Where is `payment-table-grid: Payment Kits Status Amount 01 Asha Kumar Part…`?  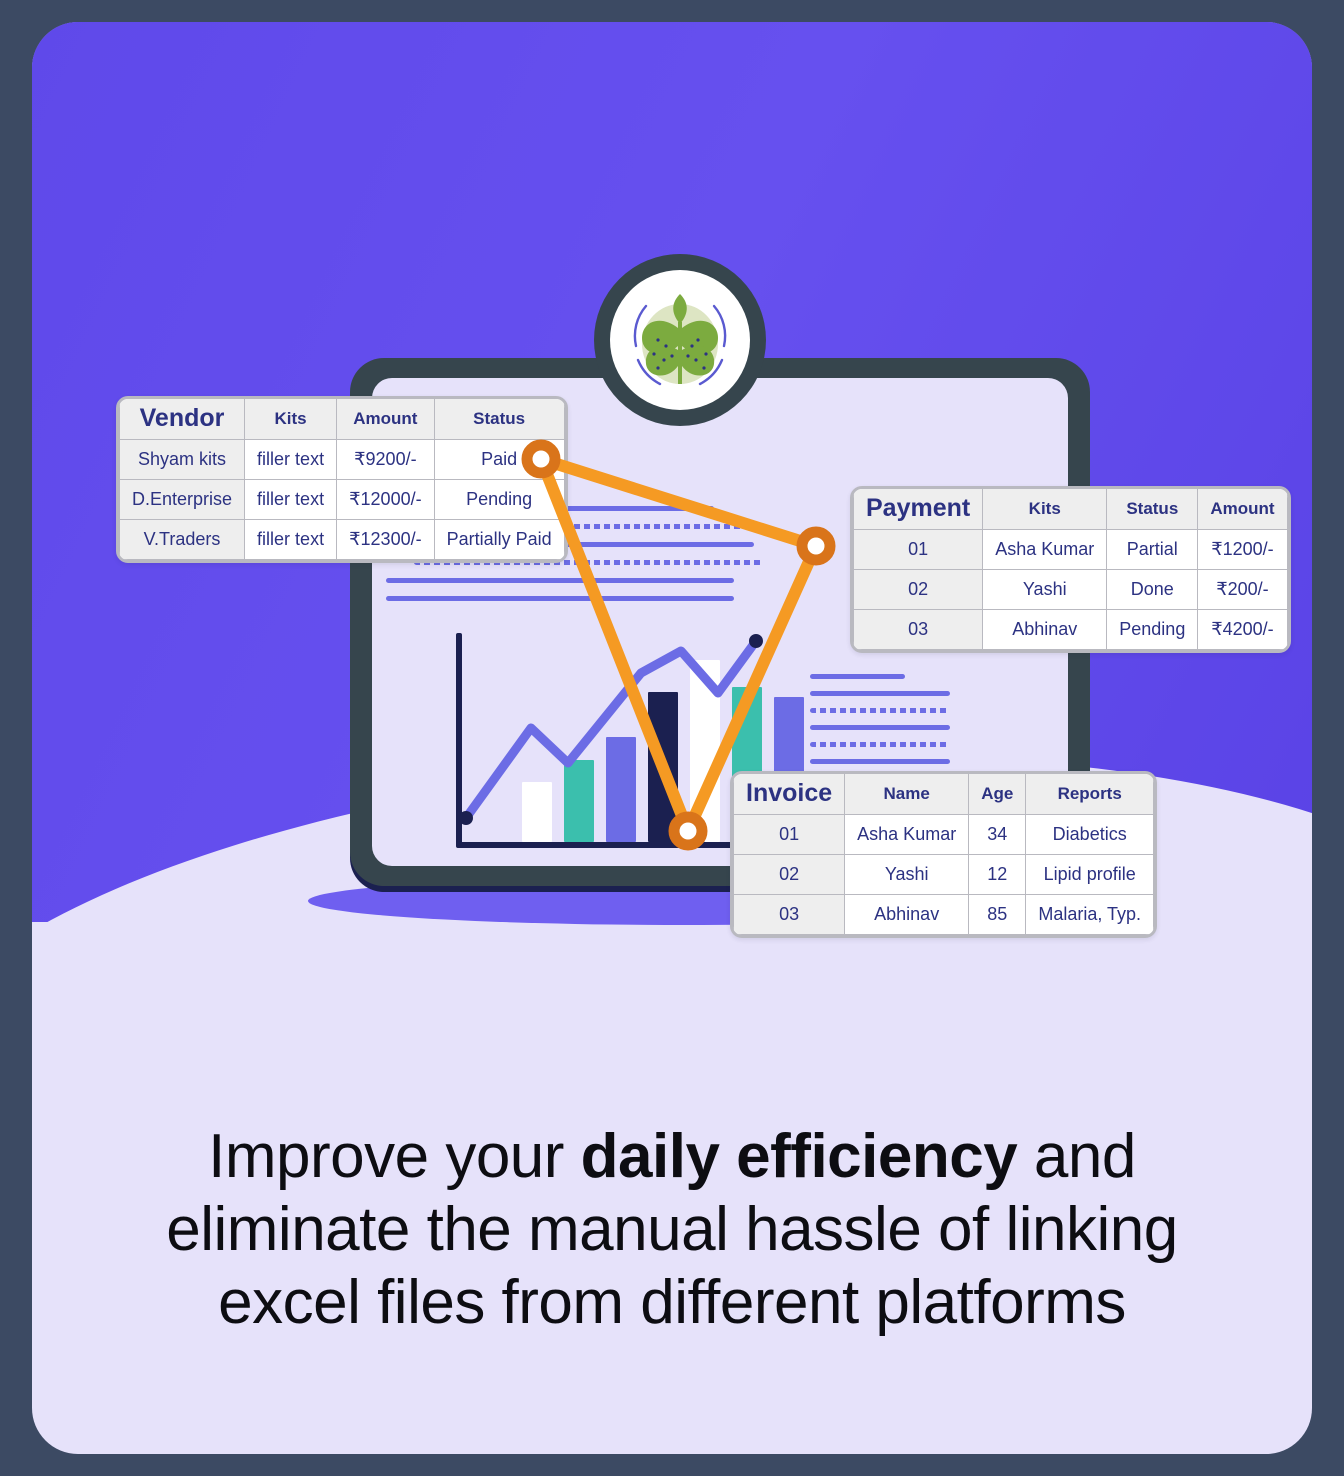
payment-table-grid: Payment Kits Status Amount 01 Asha Kumar Part… is located at coordinates (1070, 569).